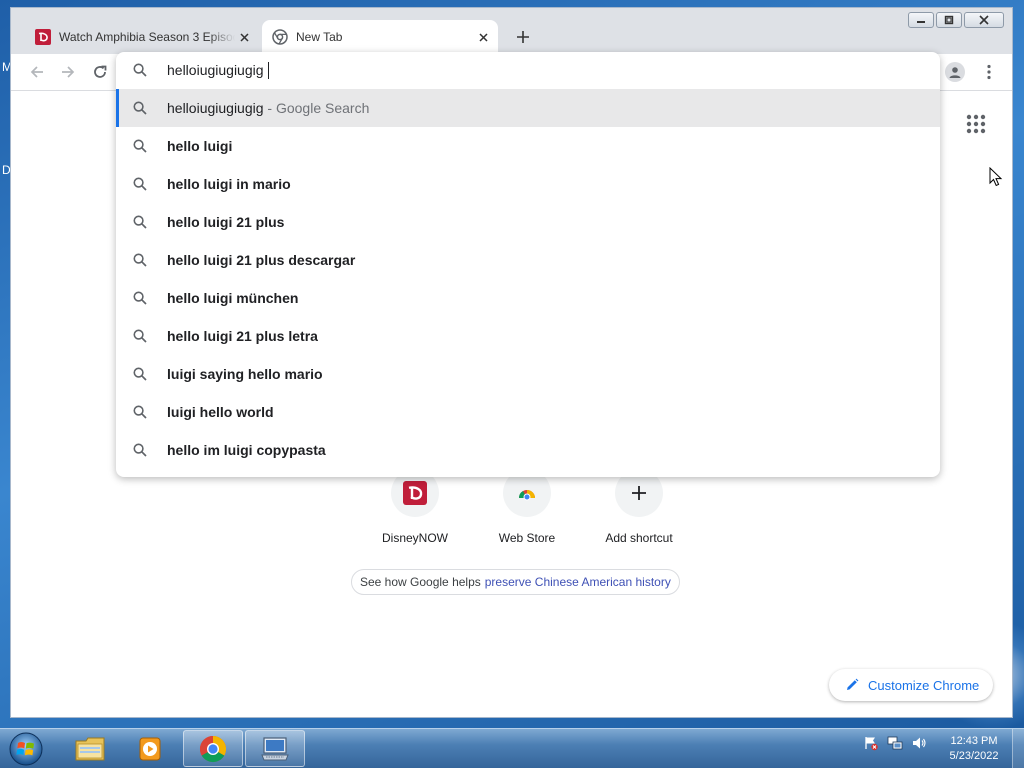  I want to click on suggestion-text: luigi hello world, so click(220, 412).